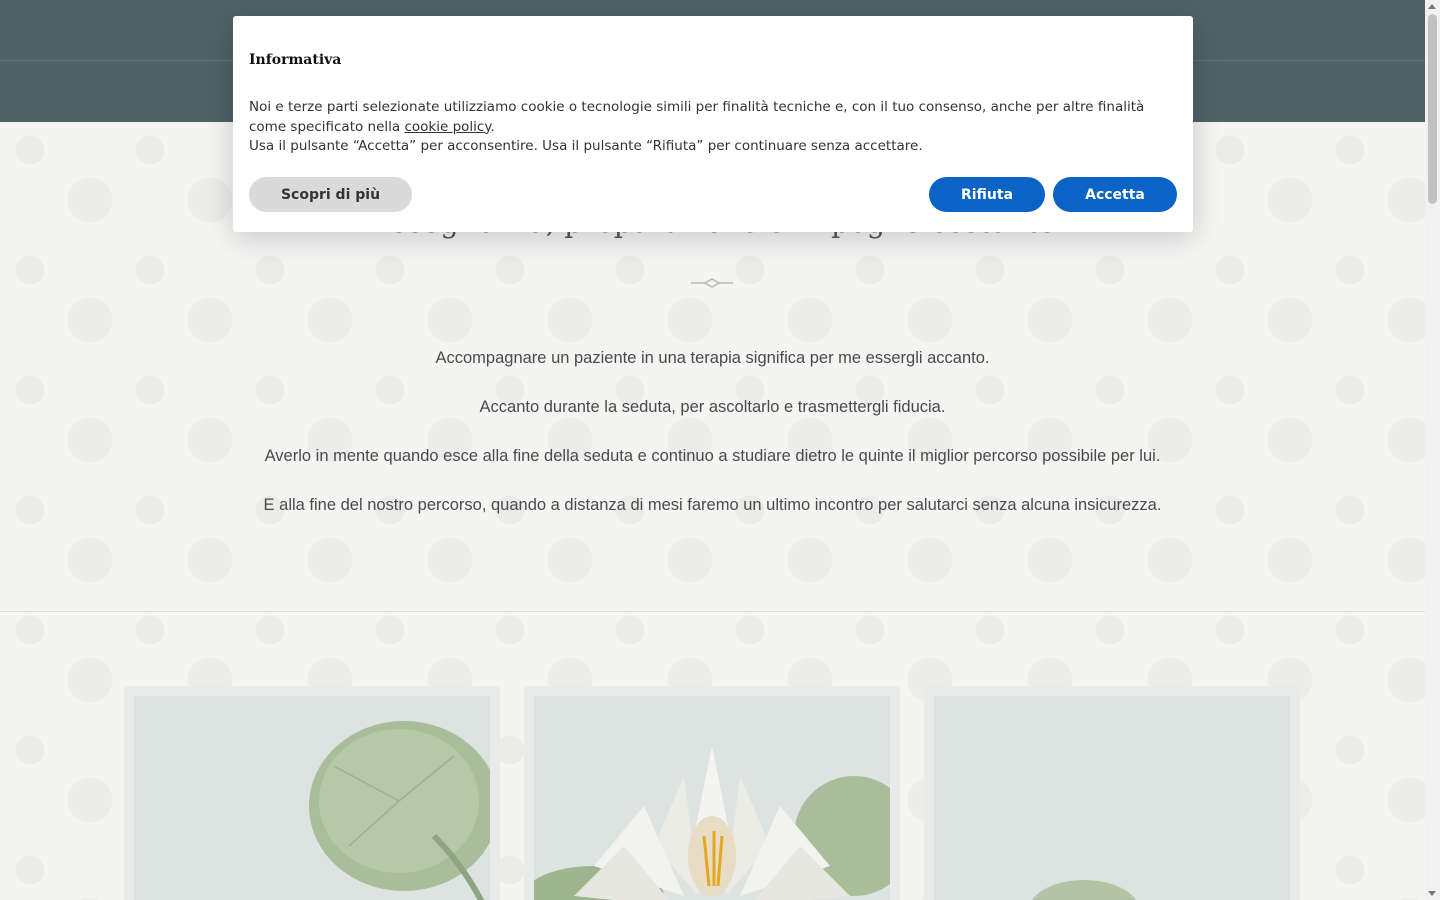  I want to click on reject-button: Rifiuta, so click(987, 194).